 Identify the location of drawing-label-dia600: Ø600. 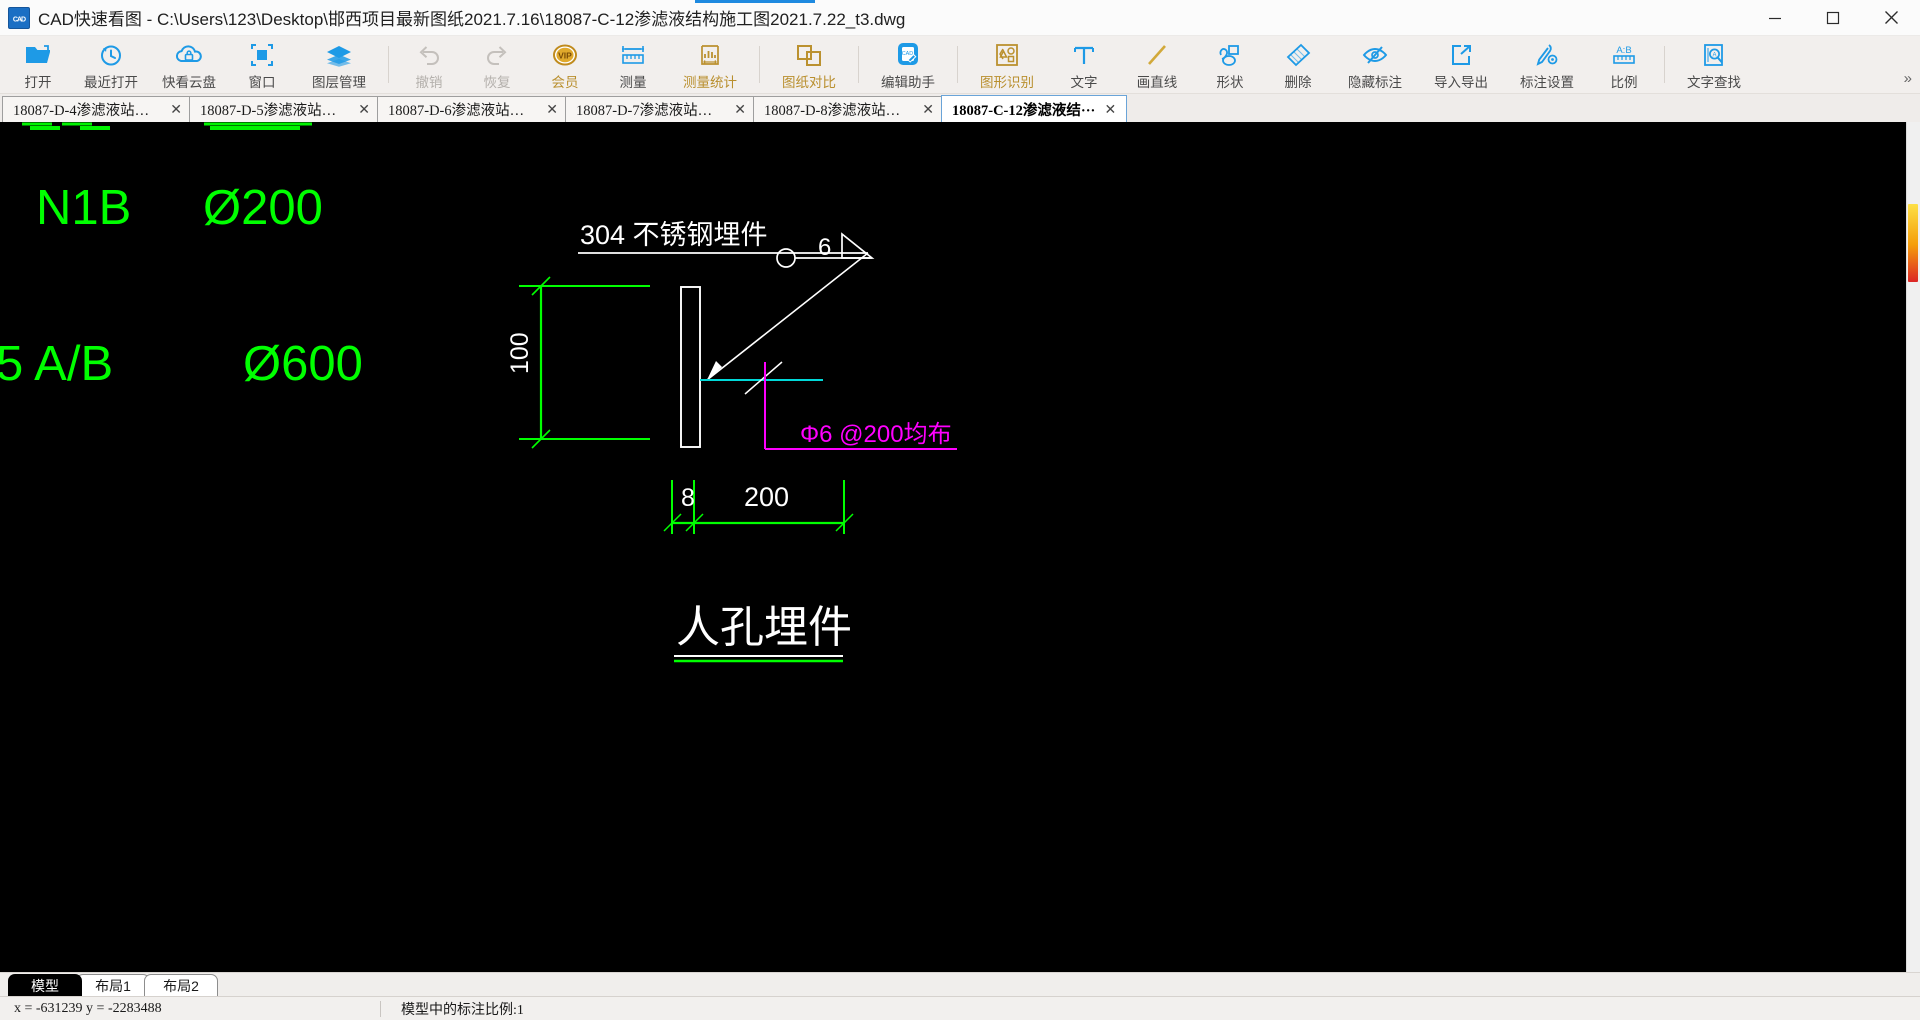
(303, 364).